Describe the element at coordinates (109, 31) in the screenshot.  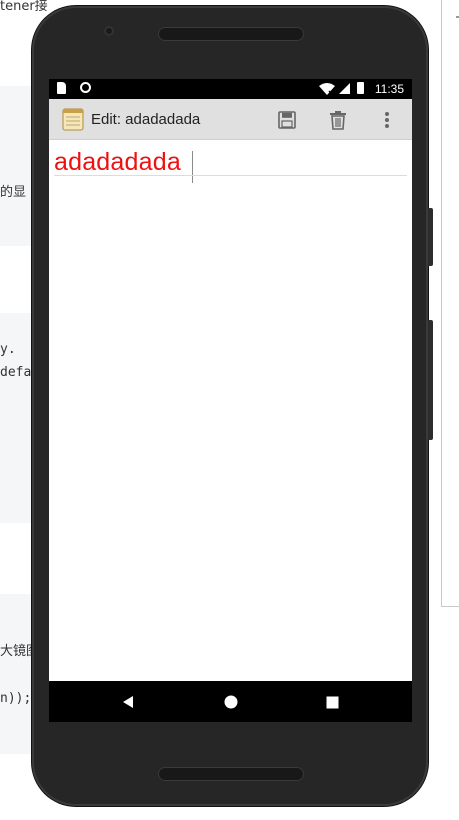
I see `camera-icon` at that location.